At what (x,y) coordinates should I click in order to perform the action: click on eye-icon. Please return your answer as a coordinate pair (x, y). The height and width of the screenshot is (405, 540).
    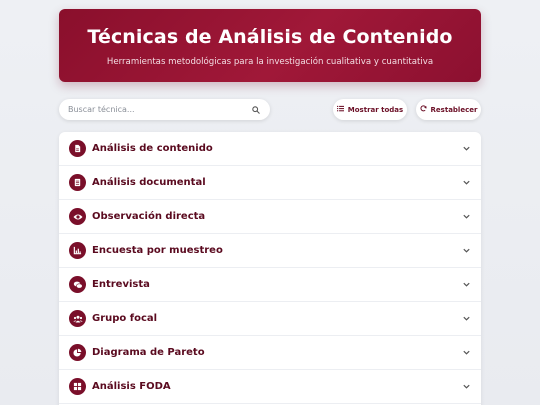
    Looking at the image, I should click on (77, 216).